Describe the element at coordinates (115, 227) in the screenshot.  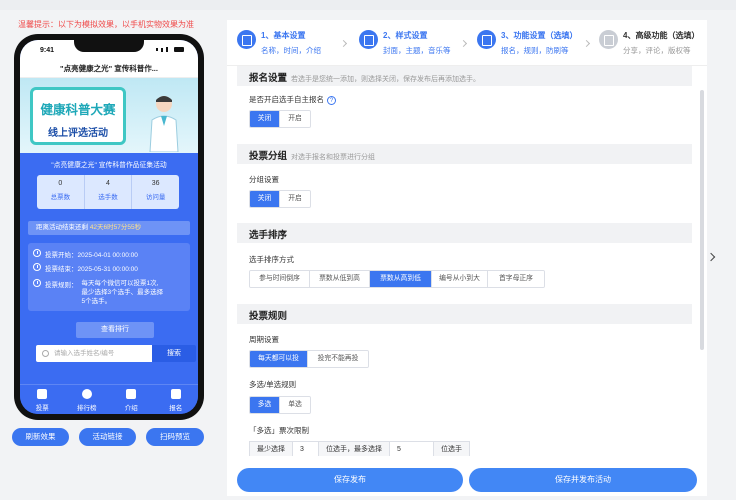
I see `countdown-value: 42天6时57分55秒` at that location.